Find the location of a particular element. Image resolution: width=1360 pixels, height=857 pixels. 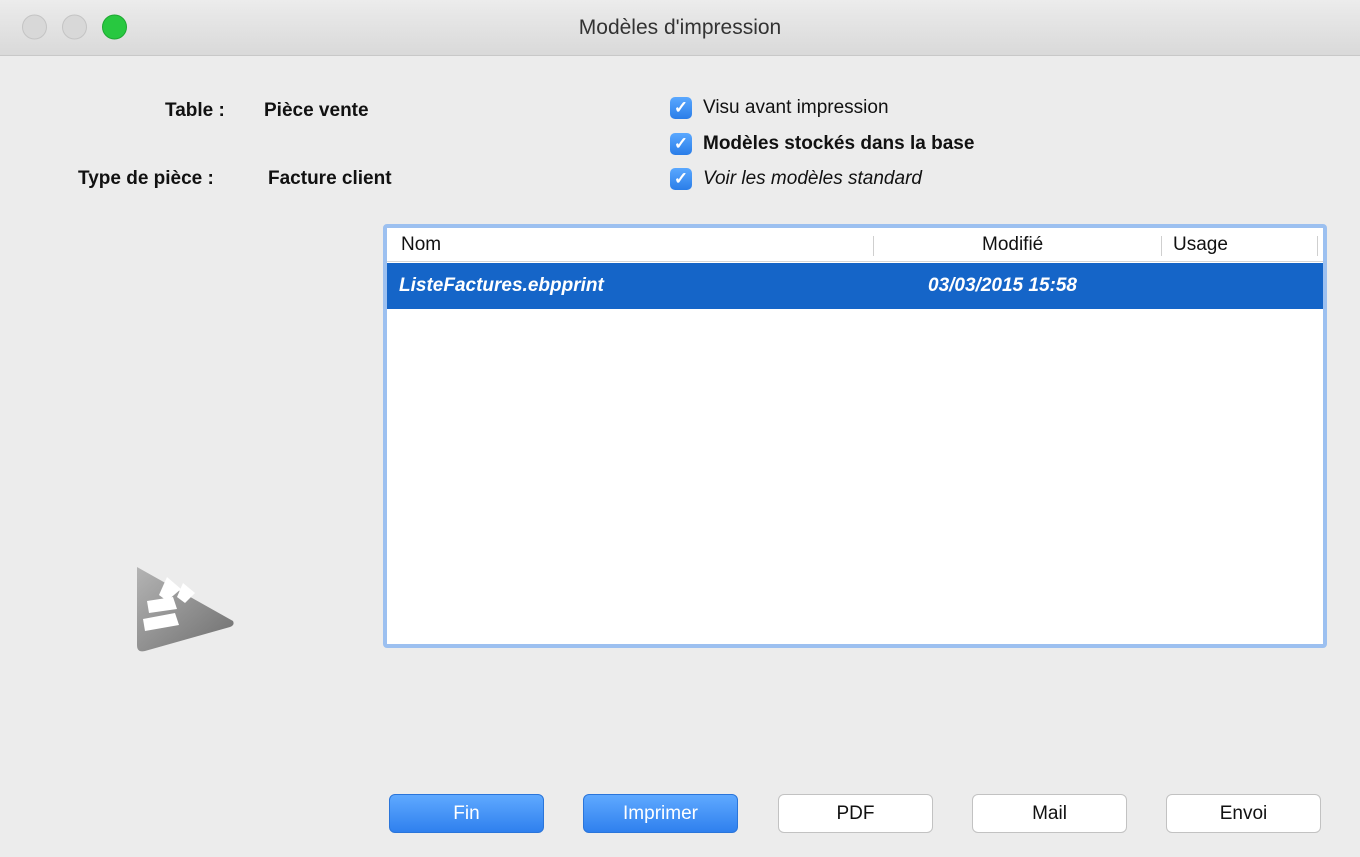

row-modifie: 03/03/2015 15:58 is located at coordinates (1002, 285).